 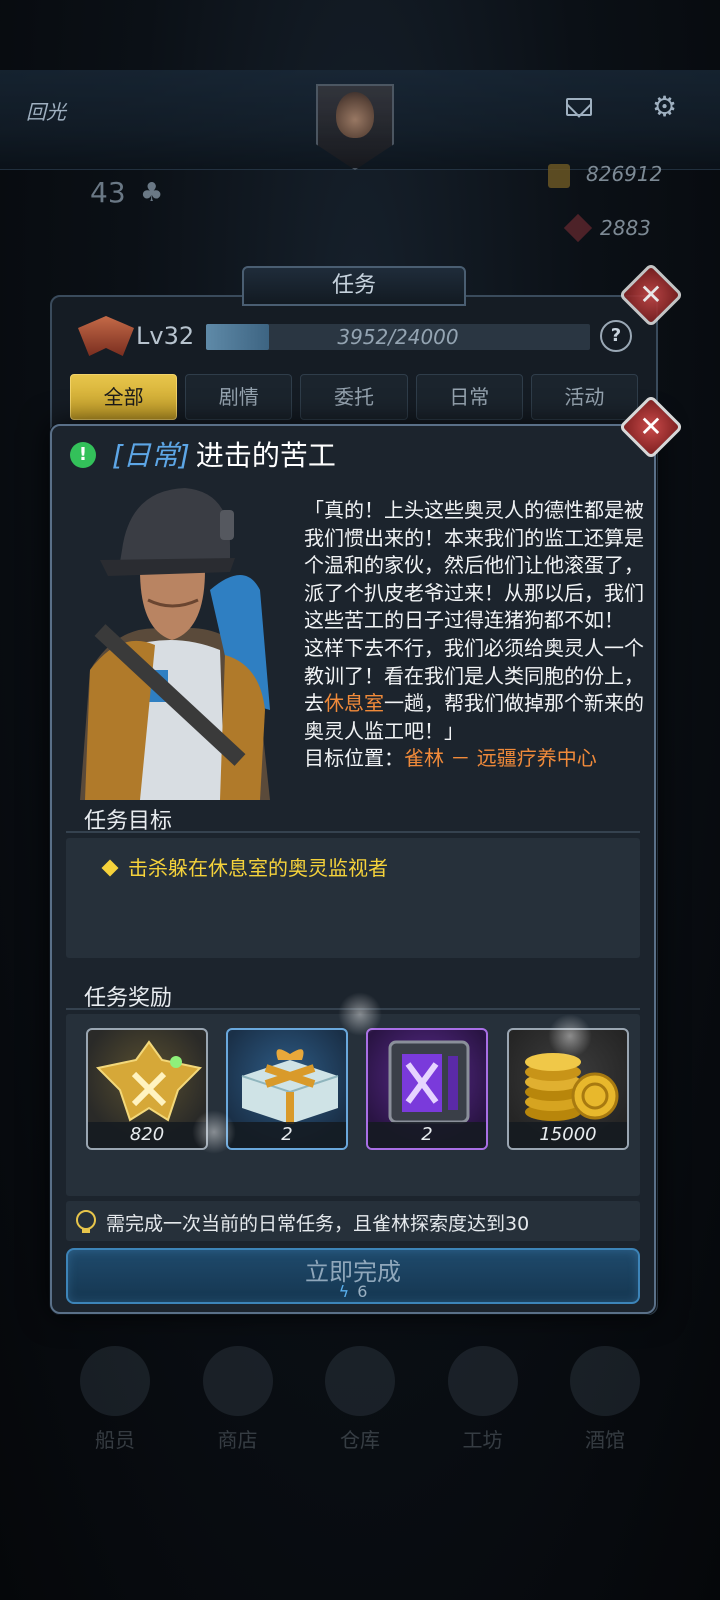 What do you see at coordinates (500, 758) in the screenshot?
I see `target-location: 雀林 － 远疆疗养中心` at bounding box center [500, 758].